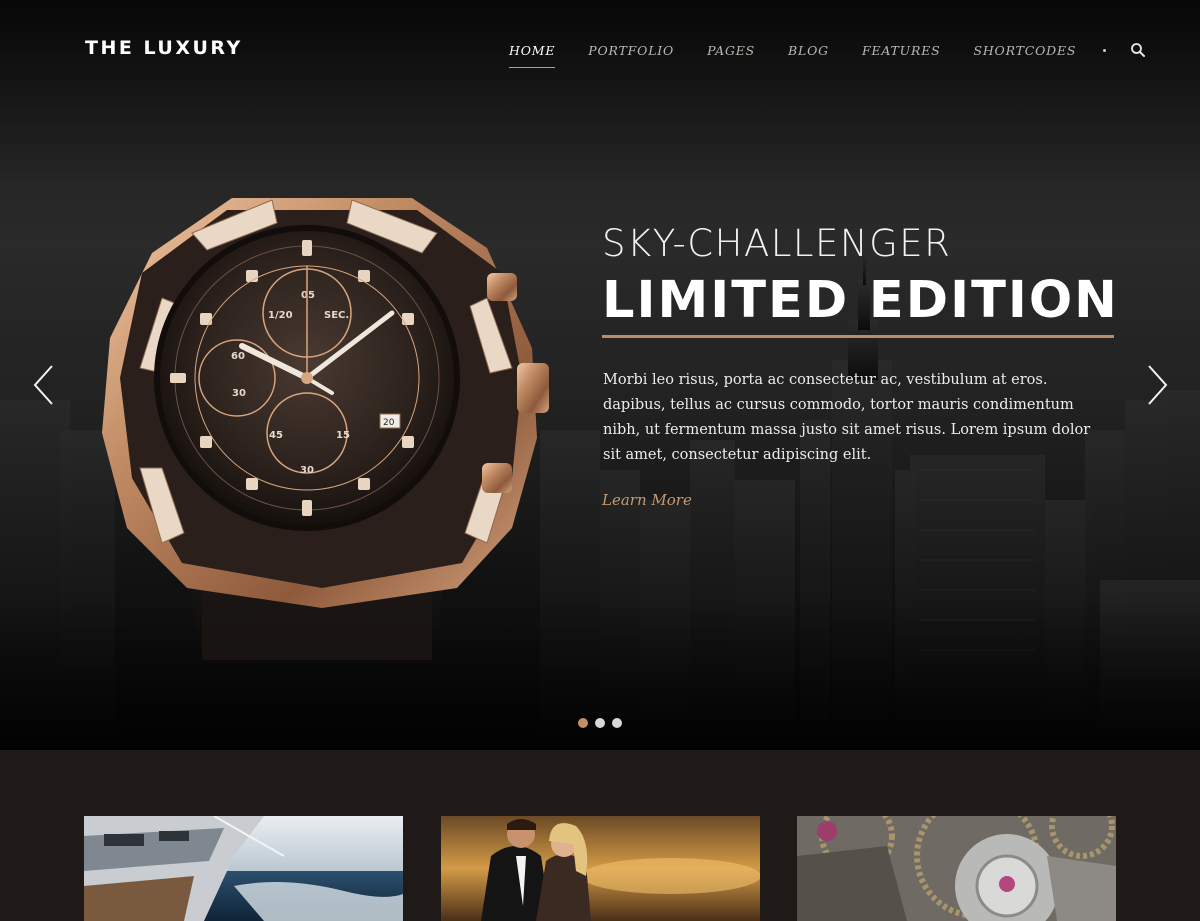 The image size is (1200, 921). Describe the element at coordinates (44, 385) in the screenshot. I see `chevron-left-icon` at that location.